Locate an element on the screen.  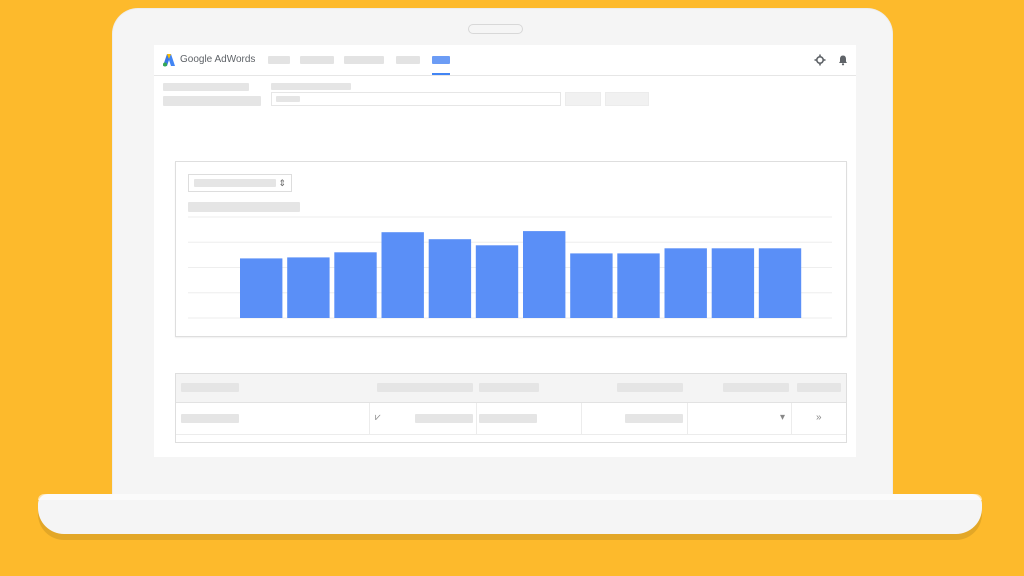
table-row: ⩗ ▾ » is located at coordinates (511, 419).